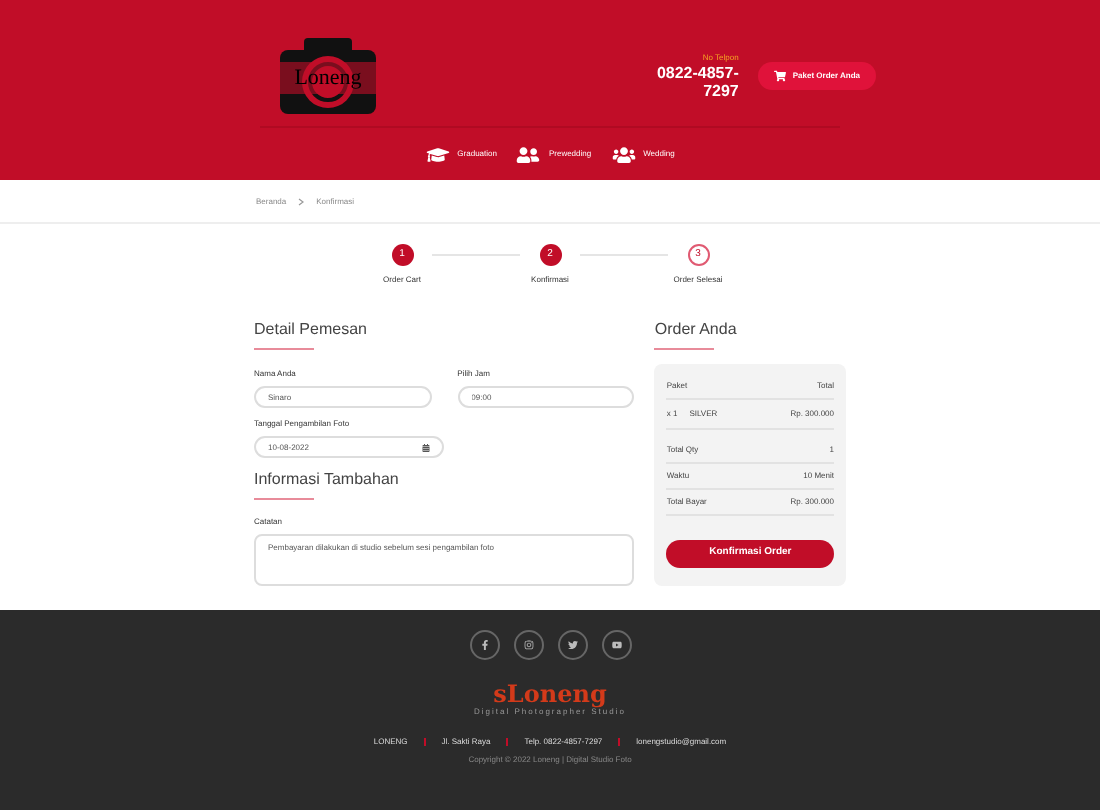 The width and height of the screenshot is (1100, 810). What do you see at coordinates (311, 330) in the screenshot?
I see `section-title: Detail Pemesan` at bounding box center [311, 330].